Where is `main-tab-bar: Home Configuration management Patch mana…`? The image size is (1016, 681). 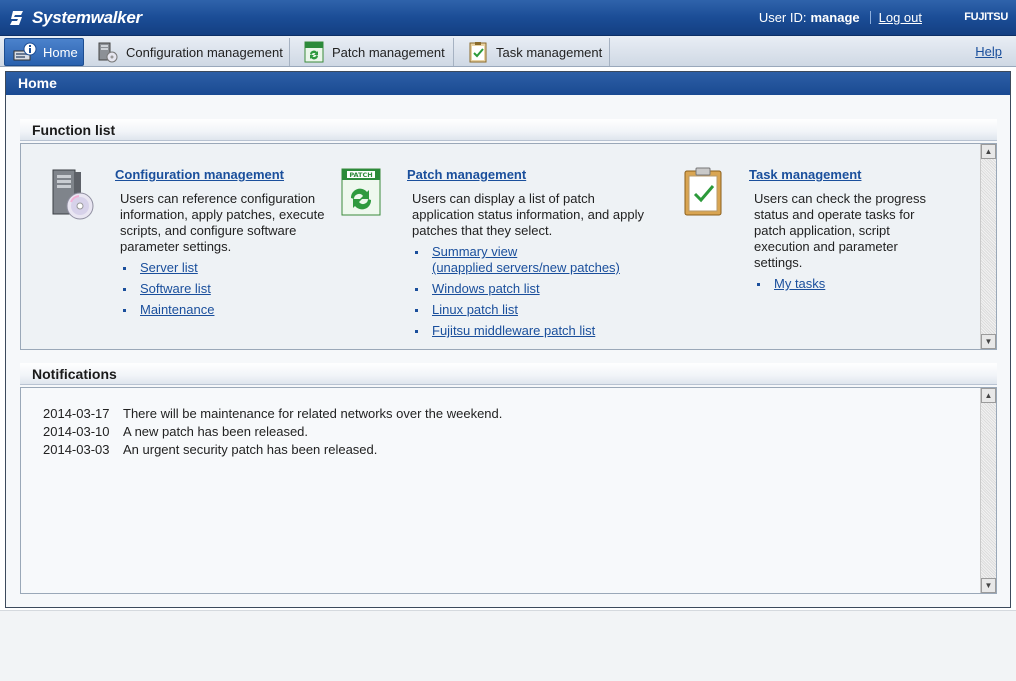
main-tab-bar: Home Configuration management Patch mana… is located at coordinates (508, 51).